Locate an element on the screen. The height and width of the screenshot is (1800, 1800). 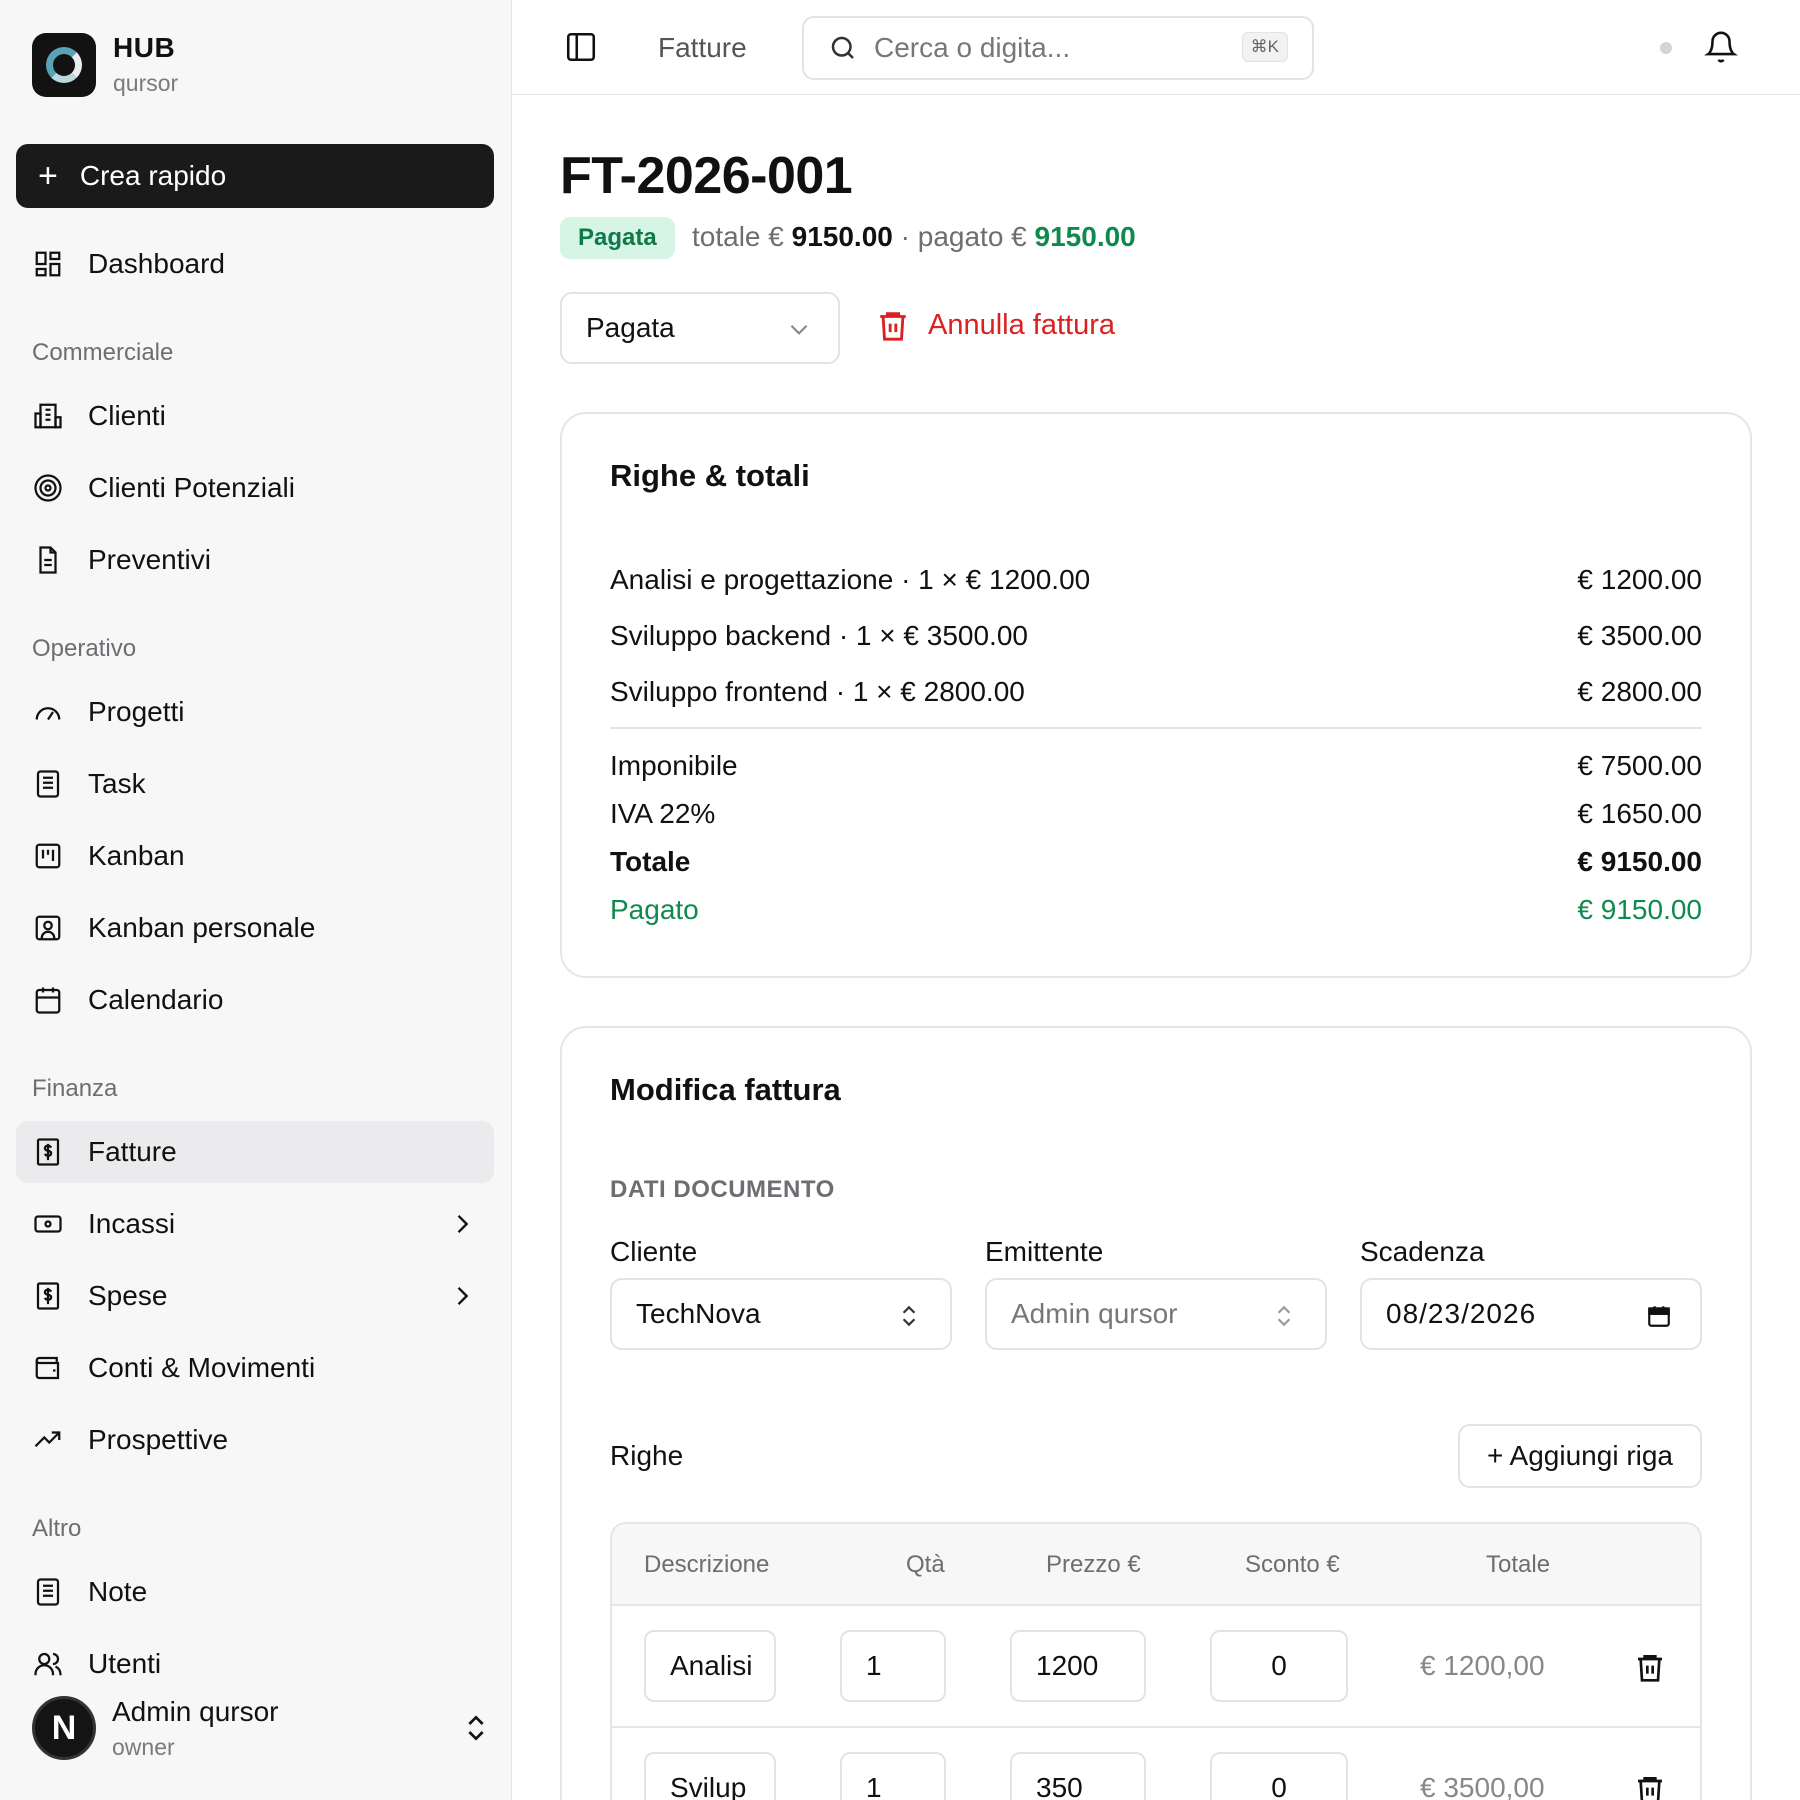
invoice-summary: totale € 9150.00 · pagato € 9150.00 is located at coordinates (914, 237).